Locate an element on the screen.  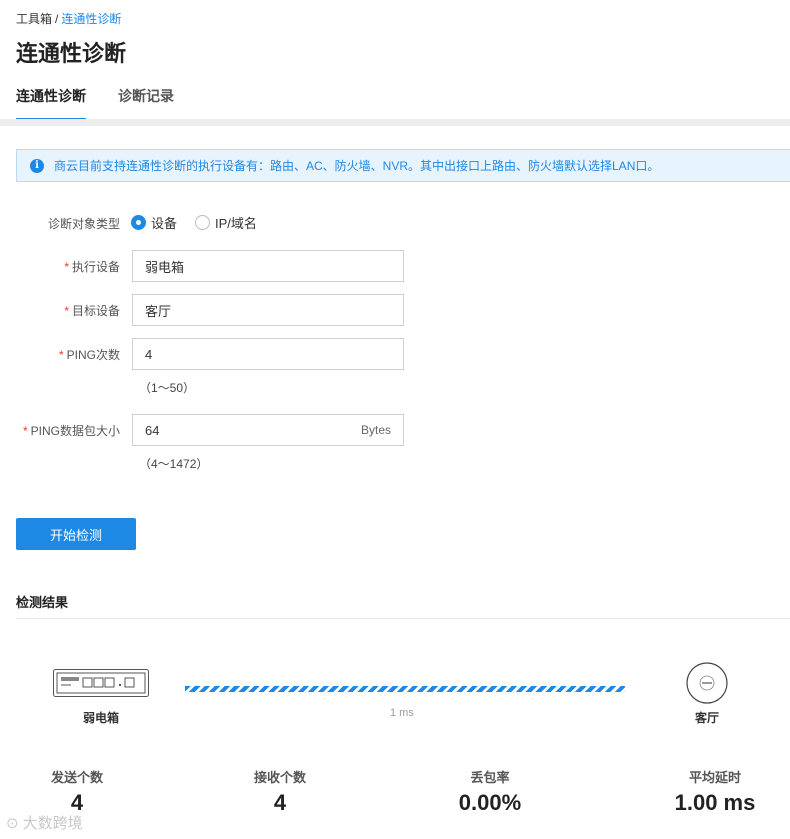
exec-device-label: * 执行设备 is located at coordinates (68, 266).